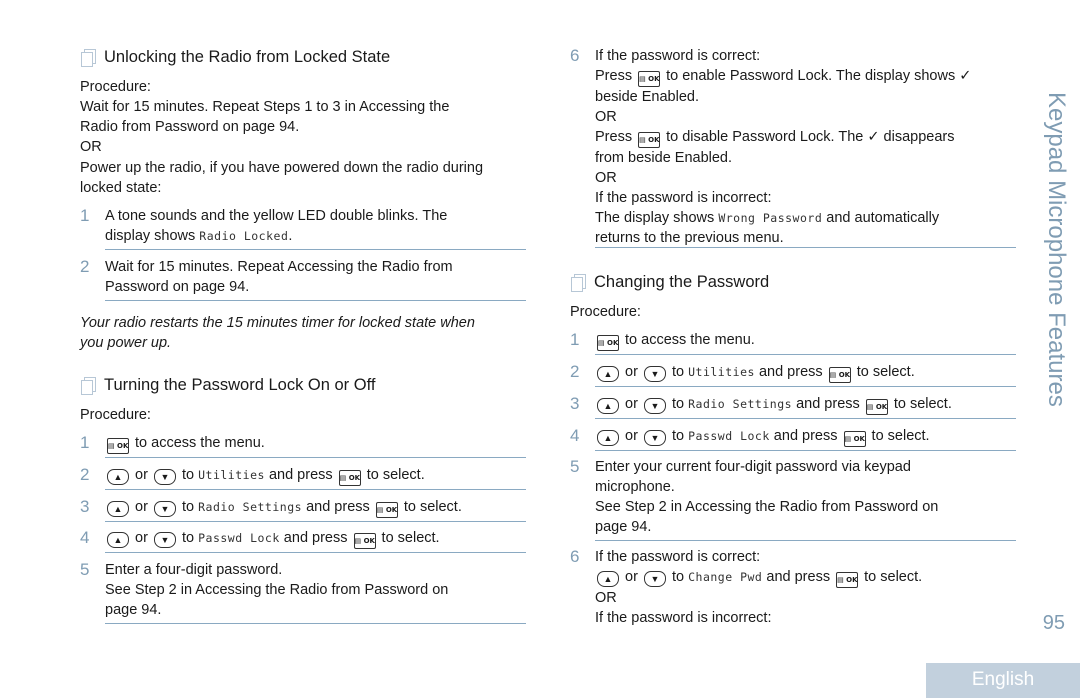  Describe the element at coordinates (194, 570) in the screenshot. I see `step-line: Enter a four-digit password.` at that location.